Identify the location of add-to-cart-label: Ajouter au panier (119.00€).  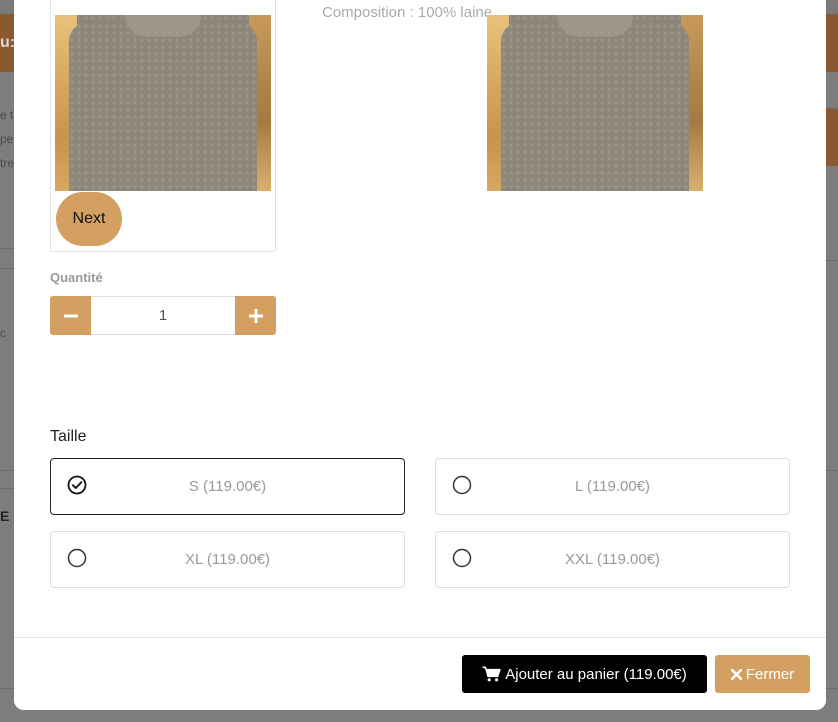
(596, 674).